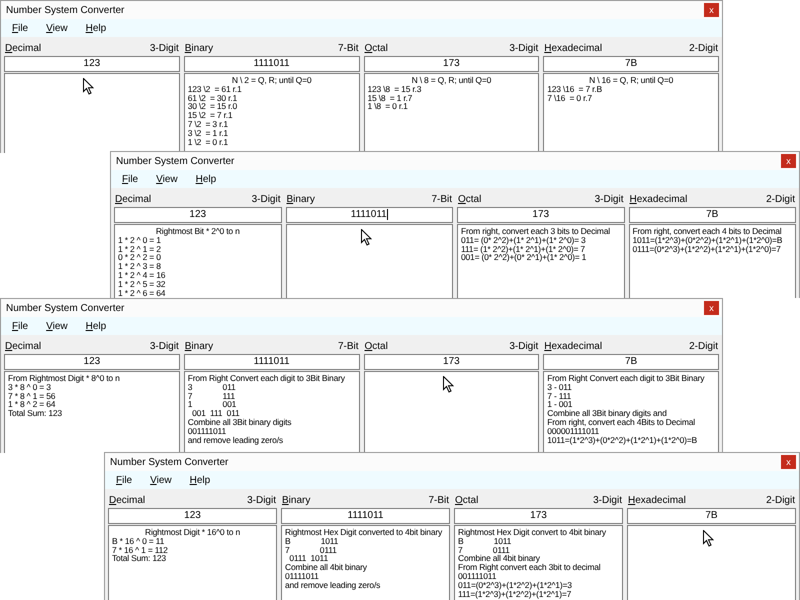 This screenshot has width=800, height=600. I want to click on steps-textarea: From right, convert each 4 bits to Decimal 1011=(1*2^3)+(0*2^2)+(1*2^1)+(1*2^0)=B 0111=(0*2^3)+(1*2^2)+(1*2^1)+(1*2^0)=7, so click(712, 261).